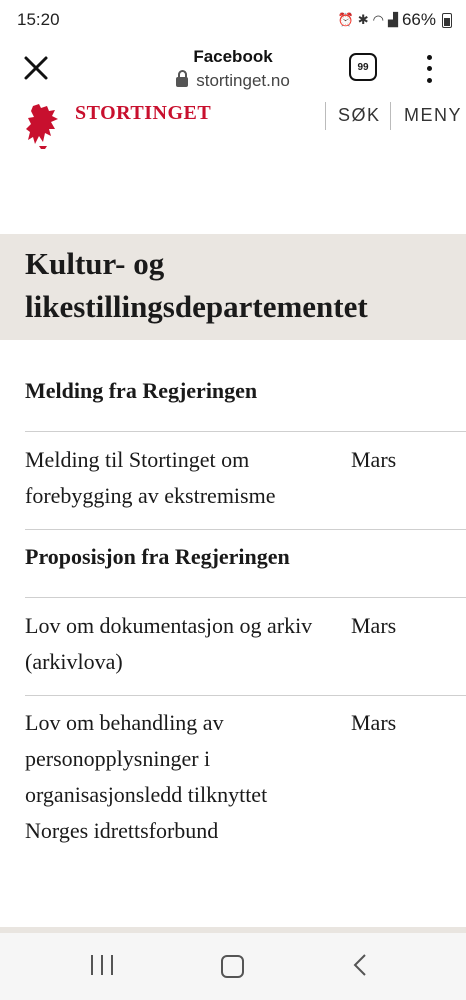 Image resolution: width=466 pixels, height=1000 pixels. Describe the element at coordinates (141, 390) in the screenshot. I see `section-heading: Melding fra Regjeringen` at that location.